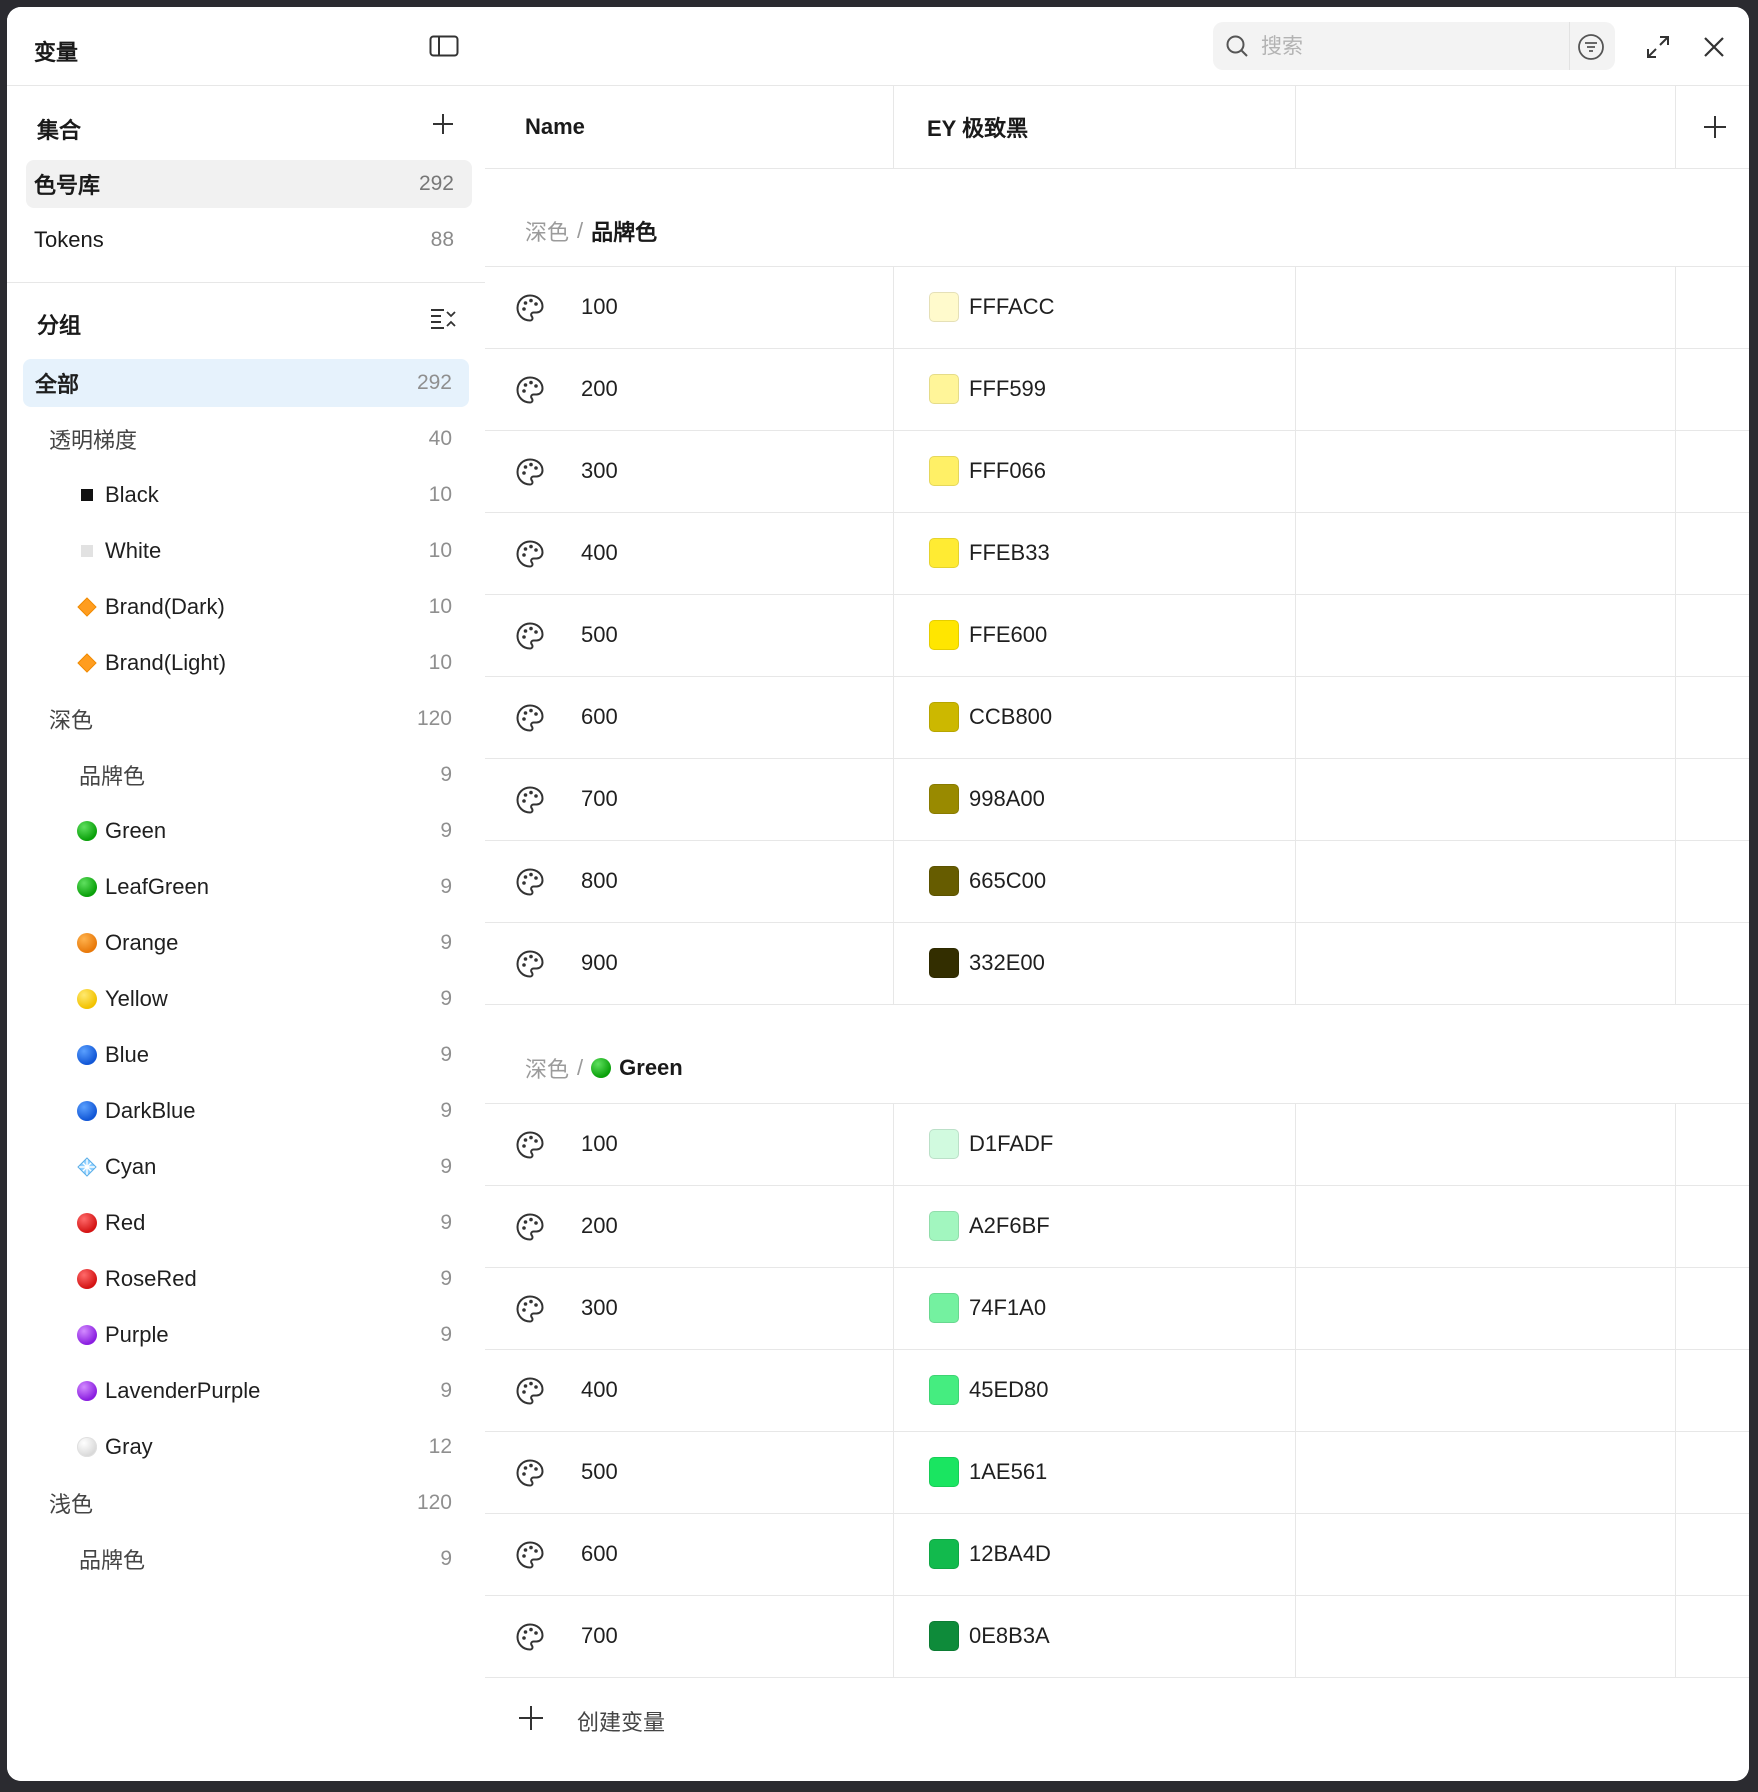 Image resolution: width=1758 pixels, height=1792 pixels. Describe the element at coordinates (246, 831) in the screenshot. I see `group-item: Green 9` at that location.